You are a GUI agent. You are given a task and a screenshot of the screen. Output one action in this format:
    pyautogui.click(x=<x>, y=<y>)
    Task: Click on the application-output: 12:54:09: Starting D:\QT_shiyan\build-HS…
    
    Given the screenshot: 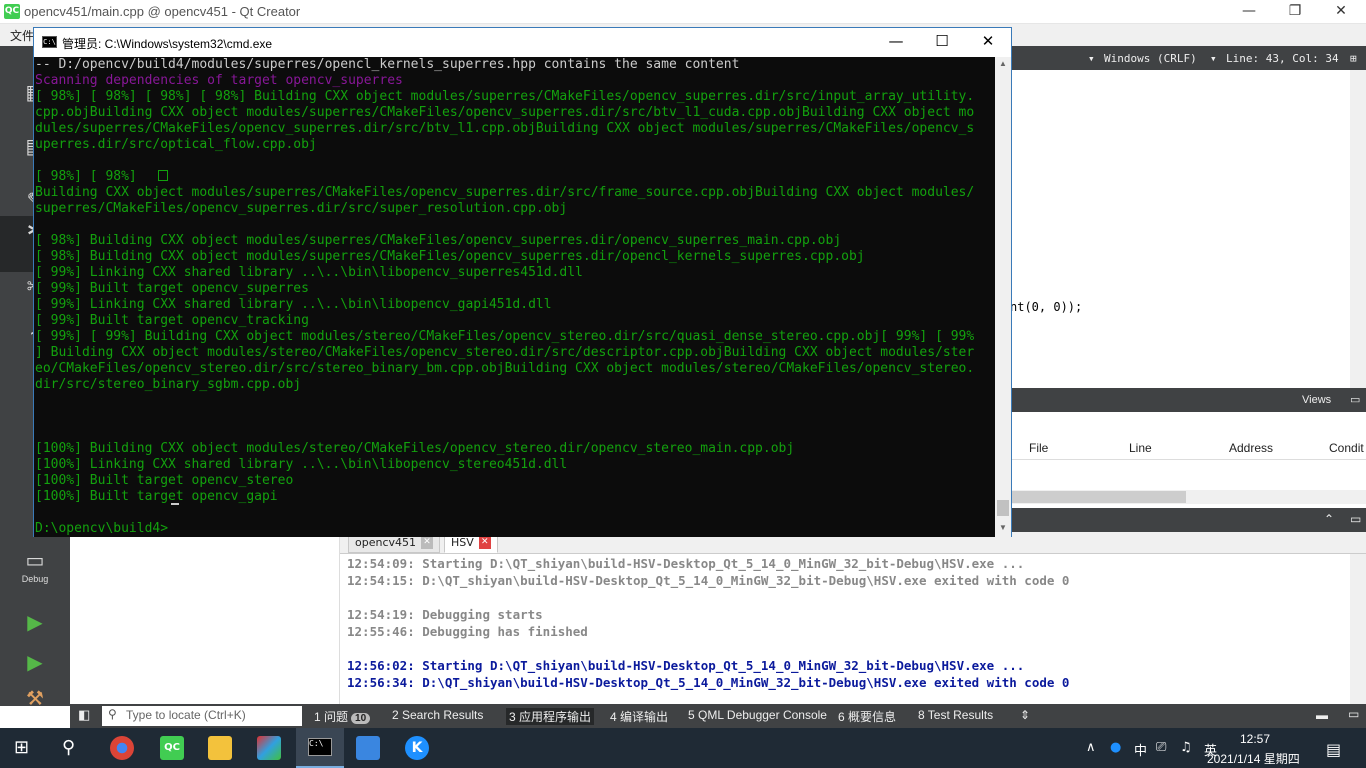 What is the action you would take?
    pyautogui.click(x=845, y=629)
    